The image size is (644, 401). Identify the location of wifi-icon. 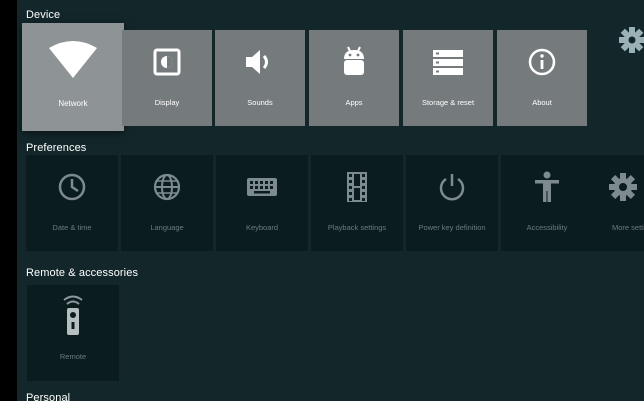
(73, 60).